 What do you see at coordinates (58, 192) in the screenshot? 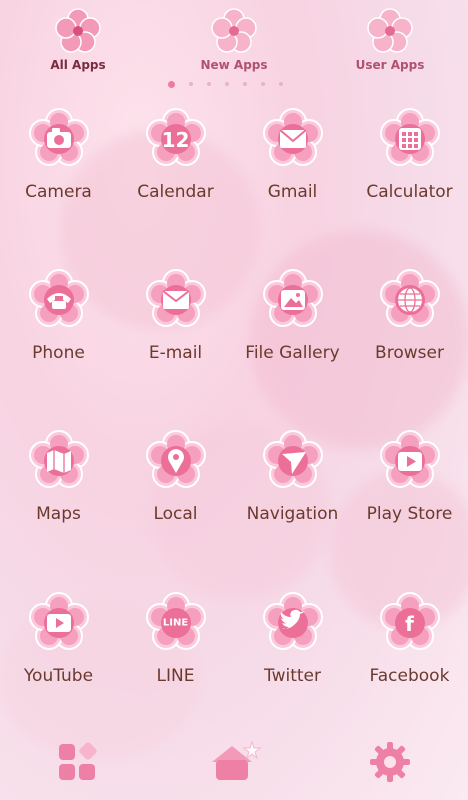
I see `app-label: Camera` at bounding box center [58, 192].